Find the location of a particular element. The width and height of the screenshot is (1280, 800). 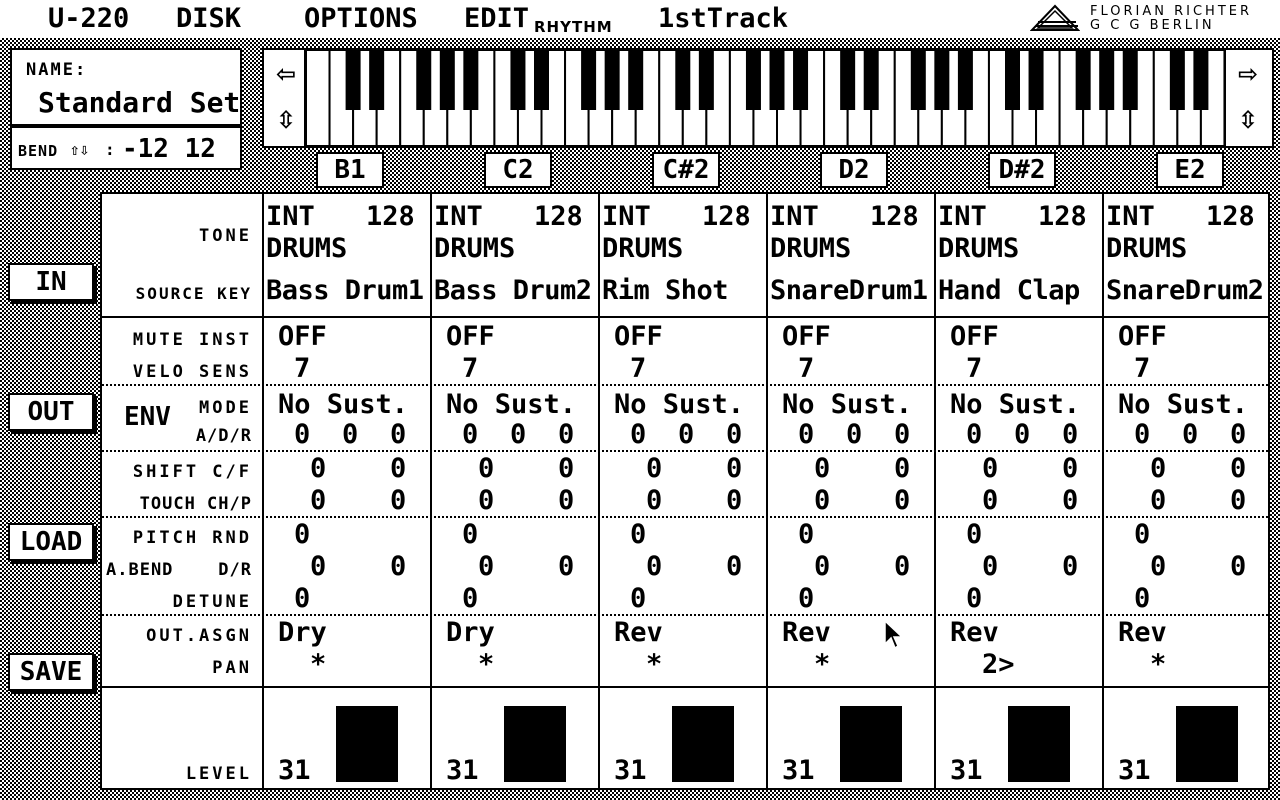

note-label-6: E2 is located at coordinates (1190, 170).